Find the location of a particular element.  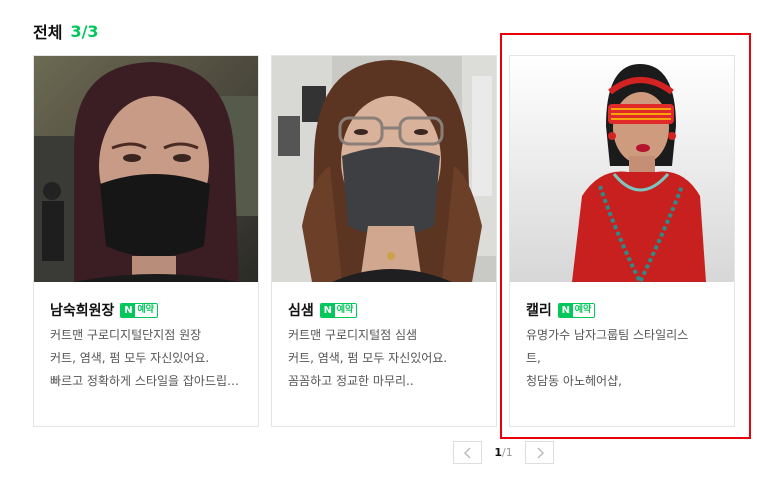

page-indicator: 1/1 is located at coordinates (503, 452).